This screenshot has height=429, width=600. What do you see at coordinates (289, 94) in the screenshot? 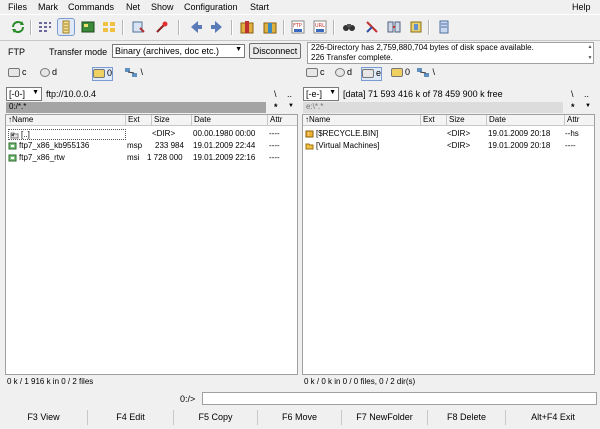
I see `left-up-button: ..` at bounding box center [289, 94].